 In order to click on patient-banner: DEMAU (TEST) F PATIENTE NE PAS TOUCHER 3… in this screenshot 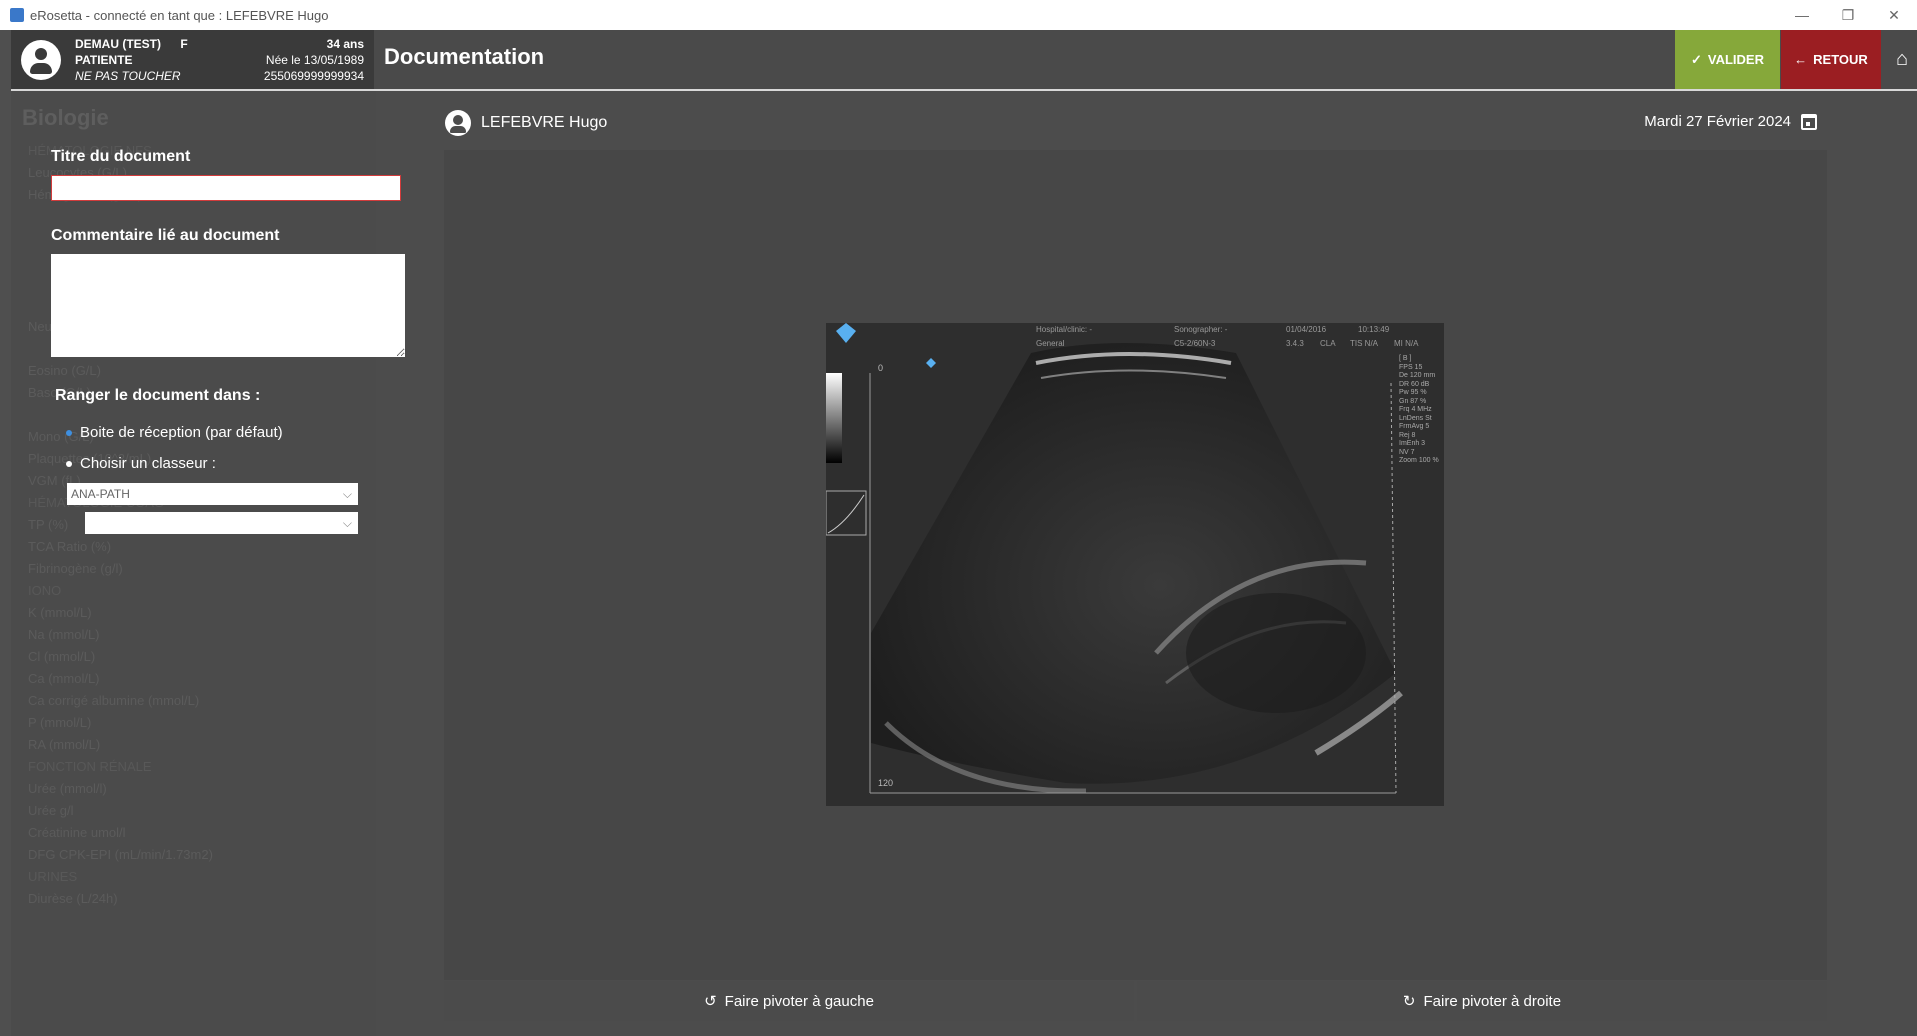, I will do `click(192, 59)`.